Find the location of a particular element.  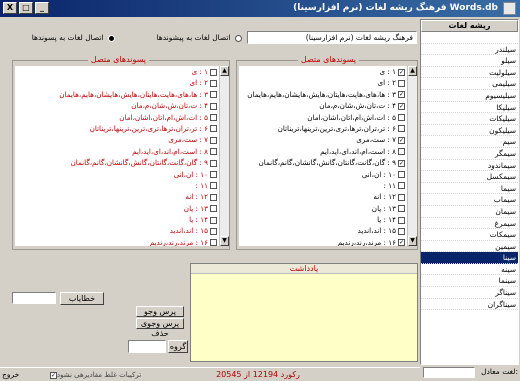

error-input is located at coordinates (34, 298).